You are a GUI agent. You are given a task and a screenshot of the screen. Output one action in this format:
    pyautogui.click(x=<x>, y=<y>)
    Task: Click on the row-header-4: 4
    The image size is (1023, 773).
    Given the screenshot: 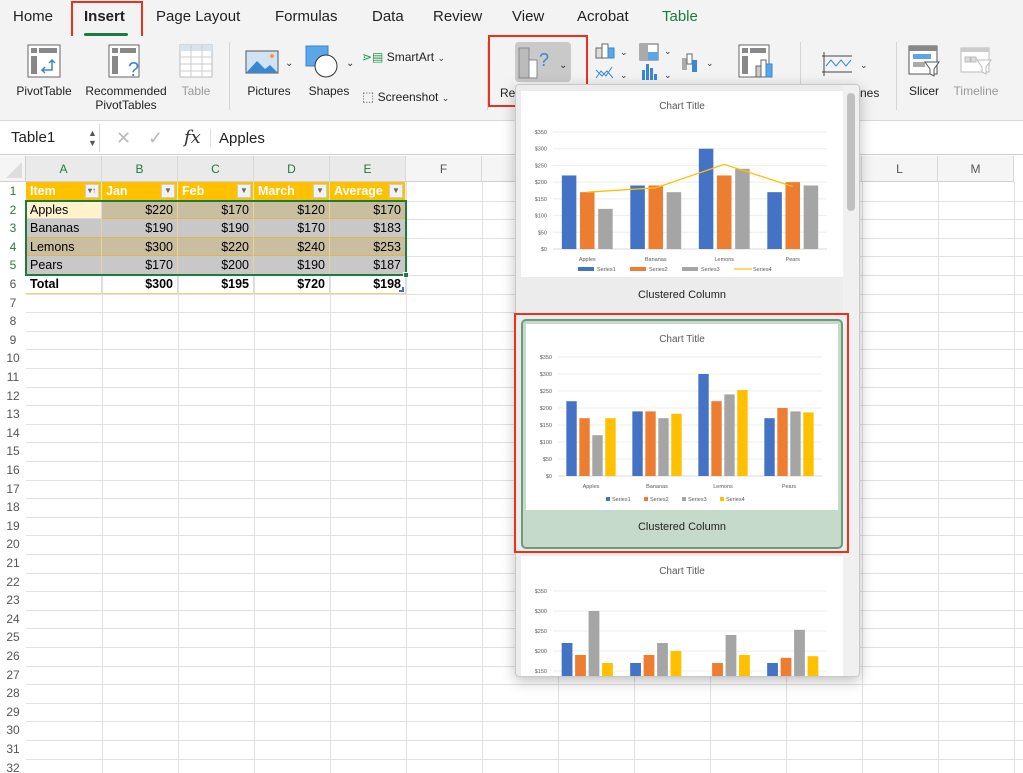 What is the action you would take?
    pyautogui.click(x=13, y=247)
    